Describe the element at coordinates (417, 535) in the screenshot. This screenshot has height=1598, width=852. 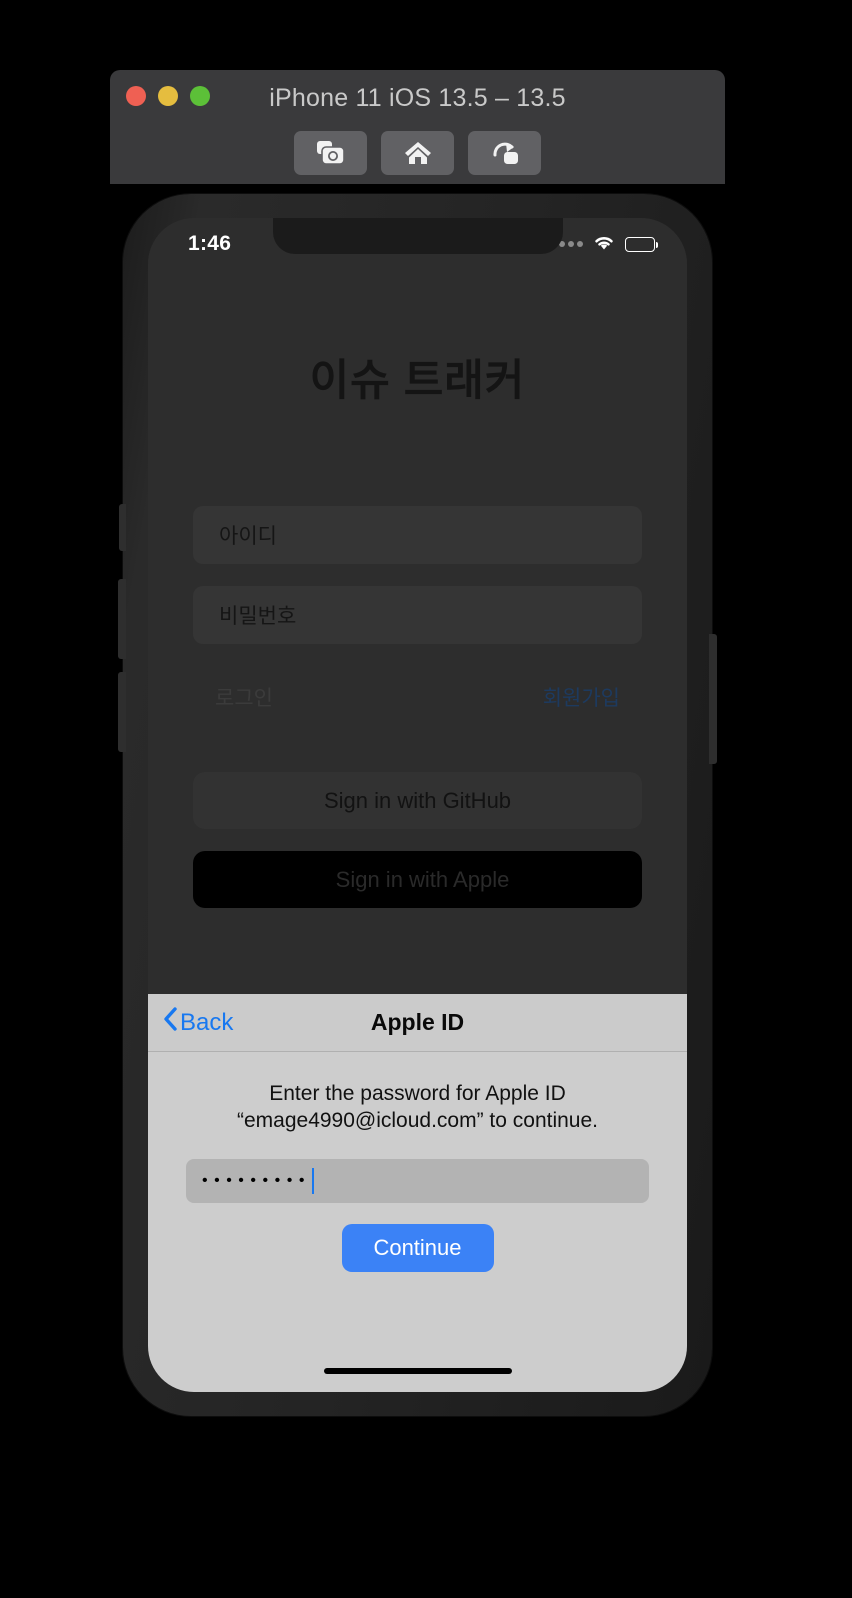
I see `id-input: 아이디` at that location.